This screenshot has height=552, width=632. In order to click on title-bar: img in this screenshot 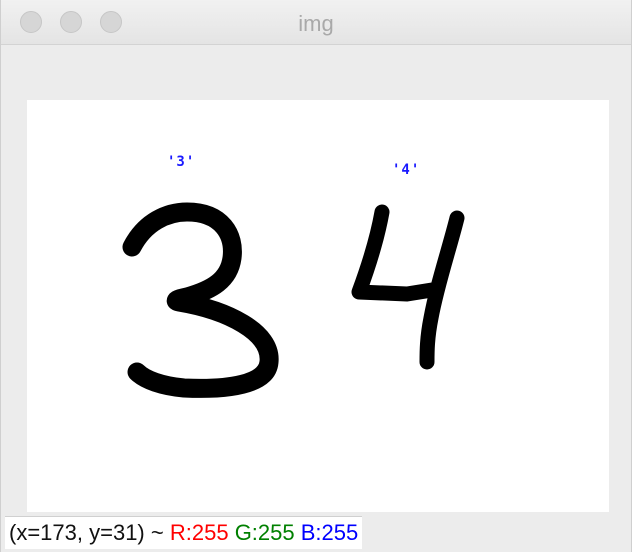, I will do `click(316, 22)`.